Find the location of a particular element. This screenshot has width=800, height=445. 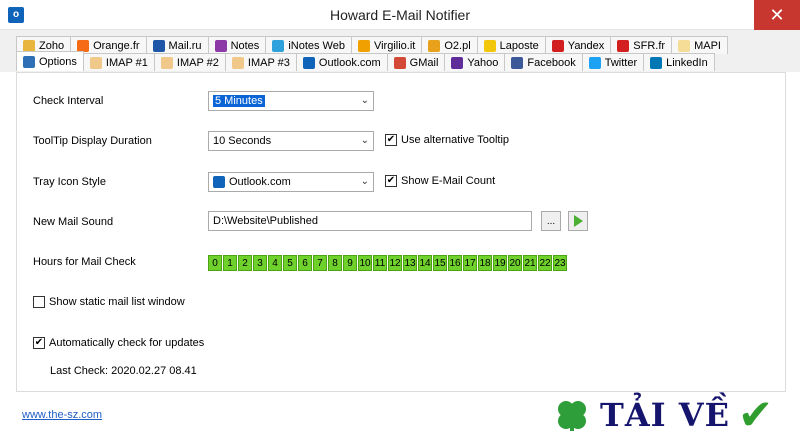

check-interval-select: 5 Minutes ⌄ is located at coordinates (291, 101).